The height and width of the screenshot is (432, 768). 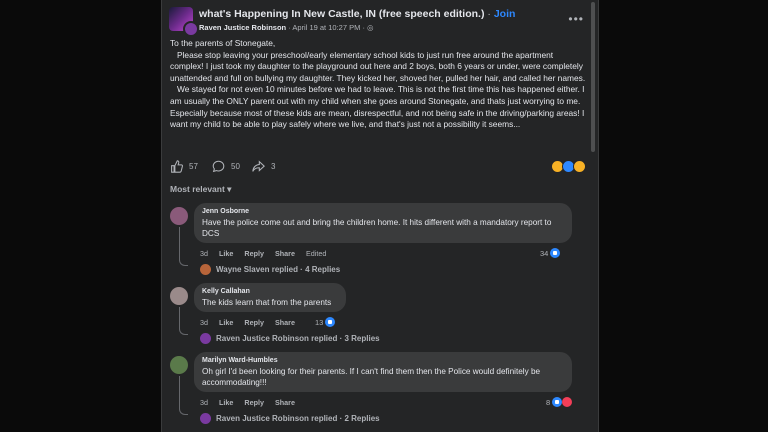 I want to click on reaction-number: 34, so click(x=544, y=253).